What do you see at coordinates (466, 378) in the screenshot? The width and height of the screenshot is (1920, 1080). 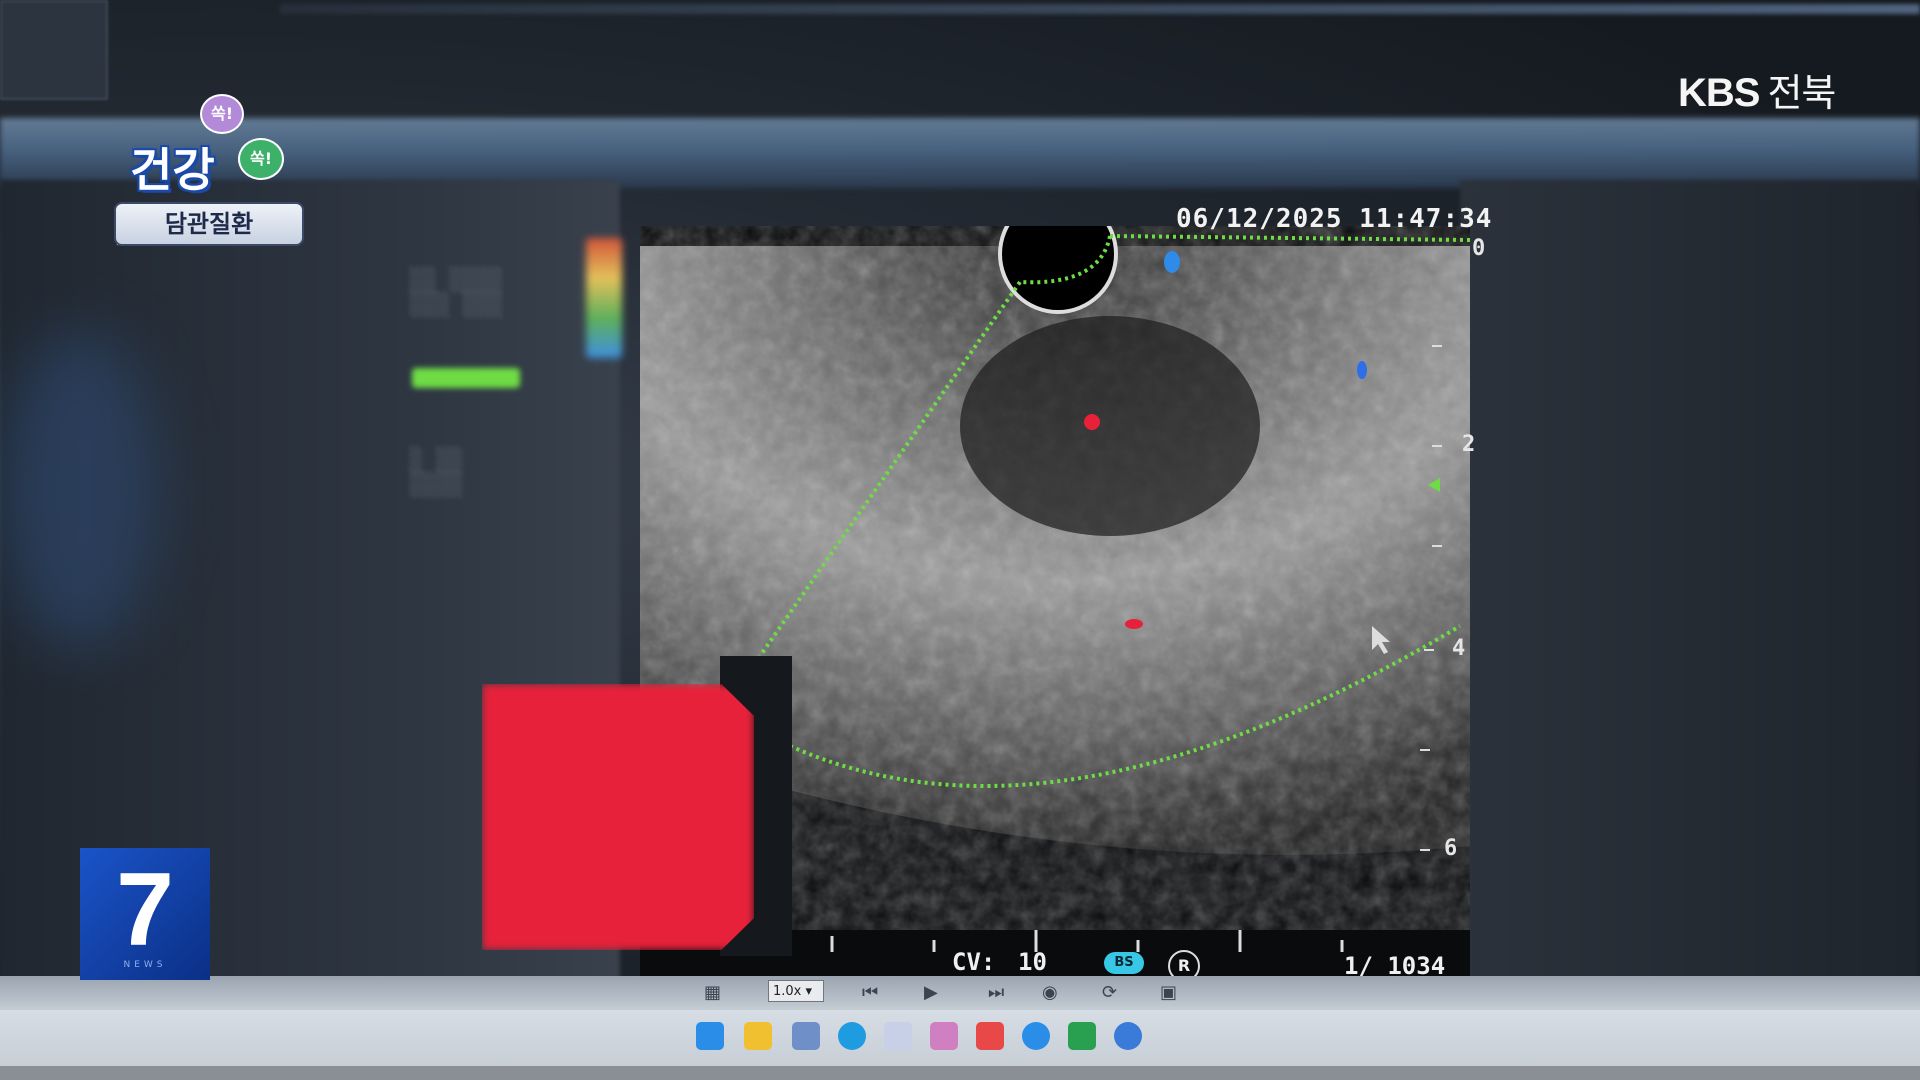 I see `green-status-bar` at bounding box center [466, 378].